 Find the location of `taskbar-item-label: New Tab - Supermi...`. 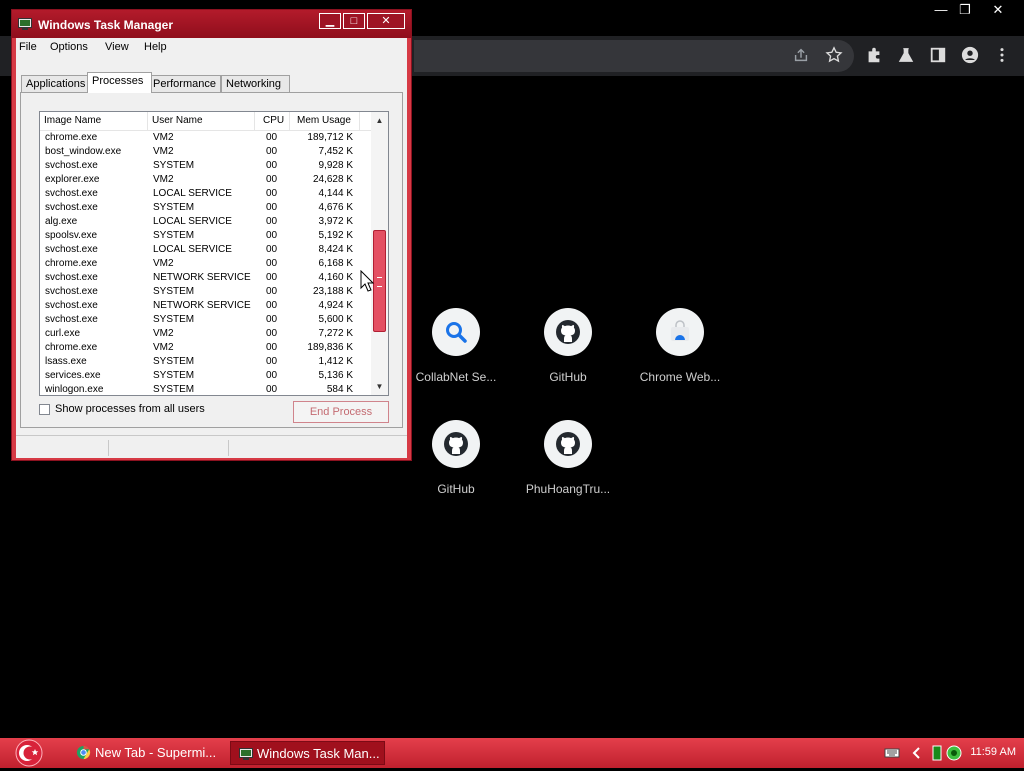

taskbar-item-label: New Tab - Supermi... is located at coordinates (156, 752).